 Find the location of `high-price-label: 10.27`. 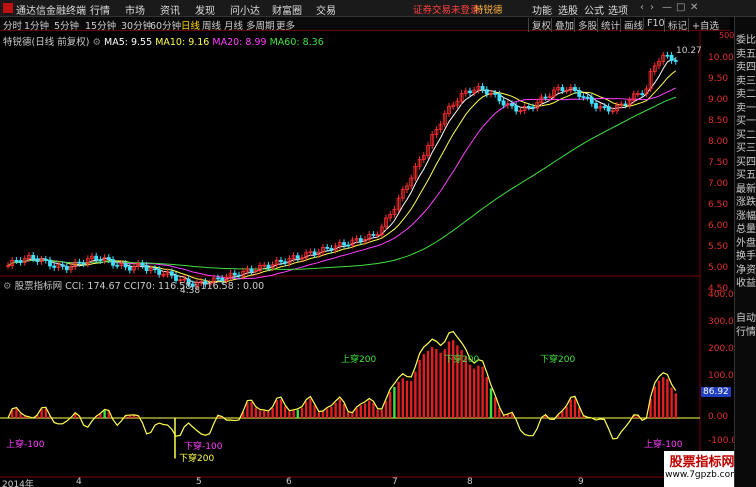

high-price-label: 10.27 is located at coordinates (689, 51).